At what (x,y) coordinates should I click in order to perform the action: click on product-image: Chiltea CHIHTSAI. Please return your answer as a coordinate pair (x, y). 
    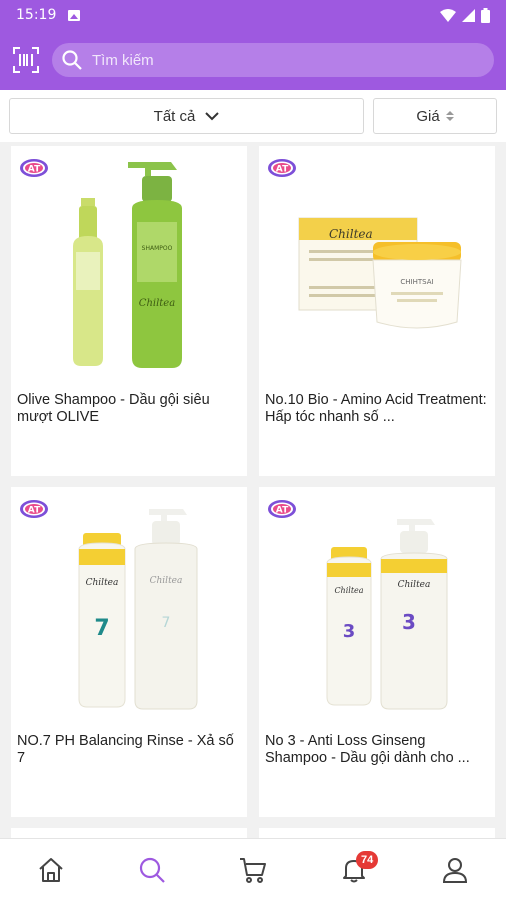
    Looking at the image, I should click on (377, 265).